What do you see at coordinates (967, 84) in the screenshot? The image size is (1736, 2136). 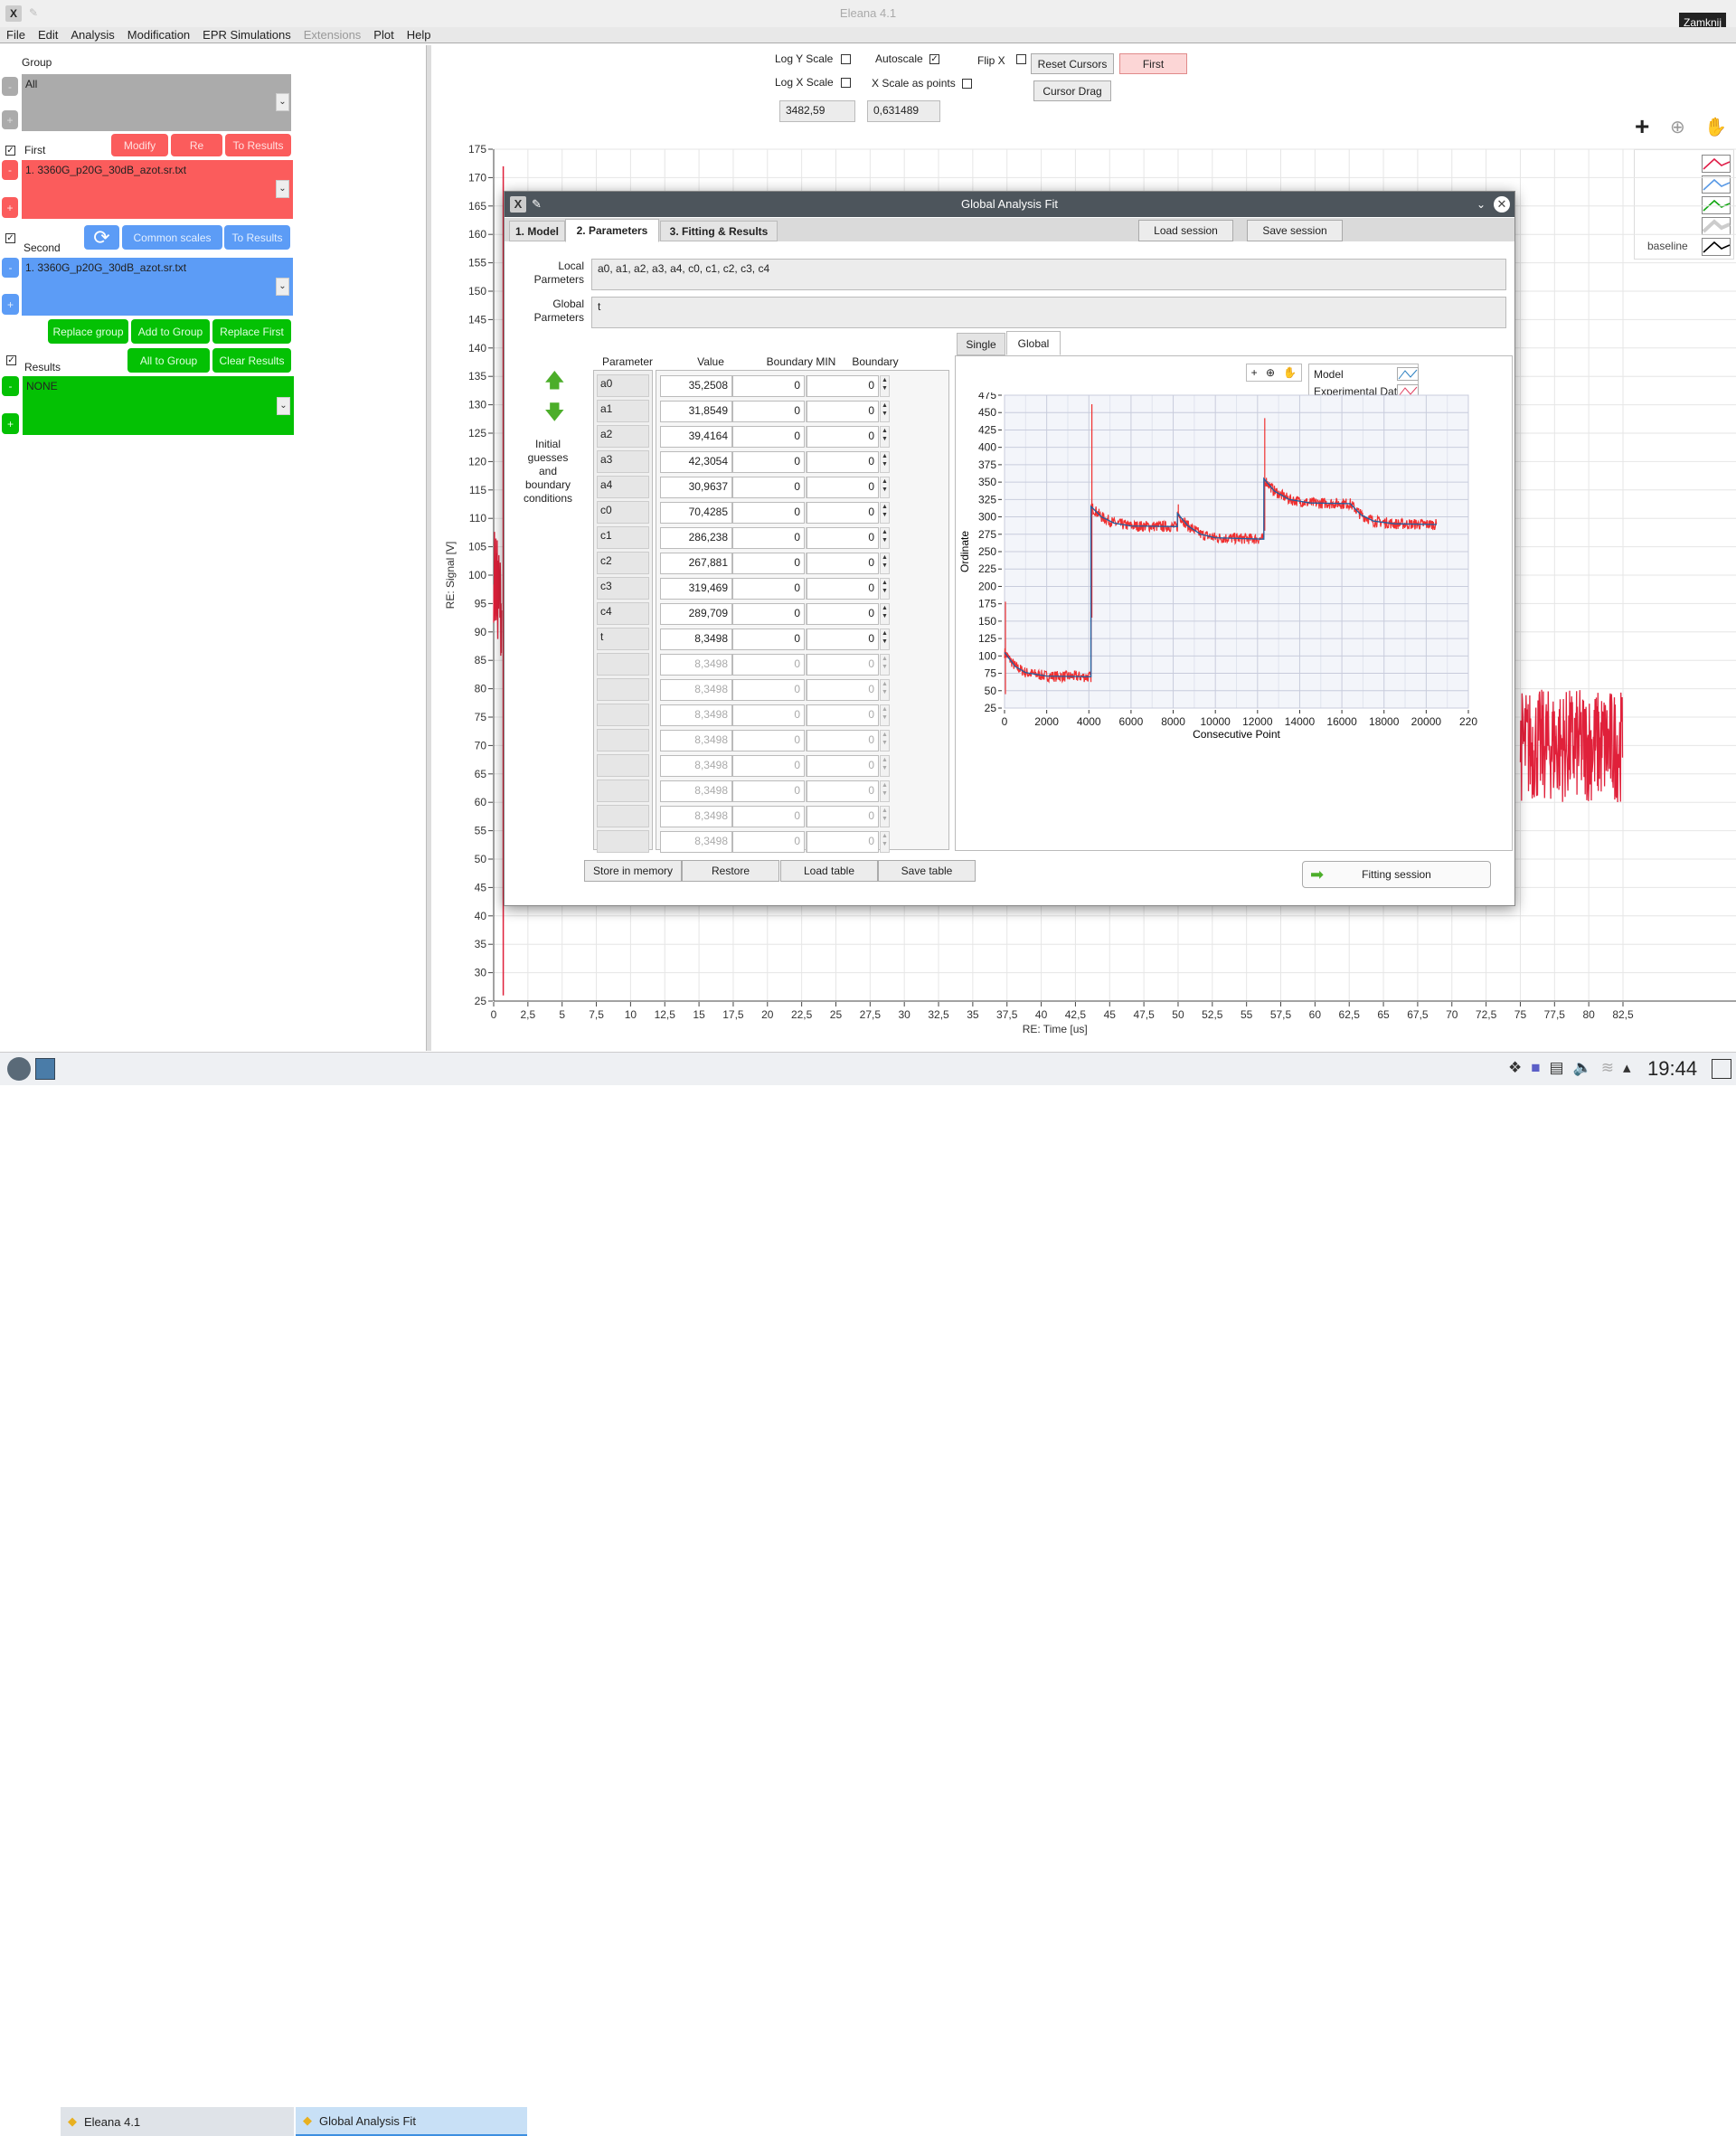 I see `x-scale-points-checkbox` at bounding box center [967, 84].